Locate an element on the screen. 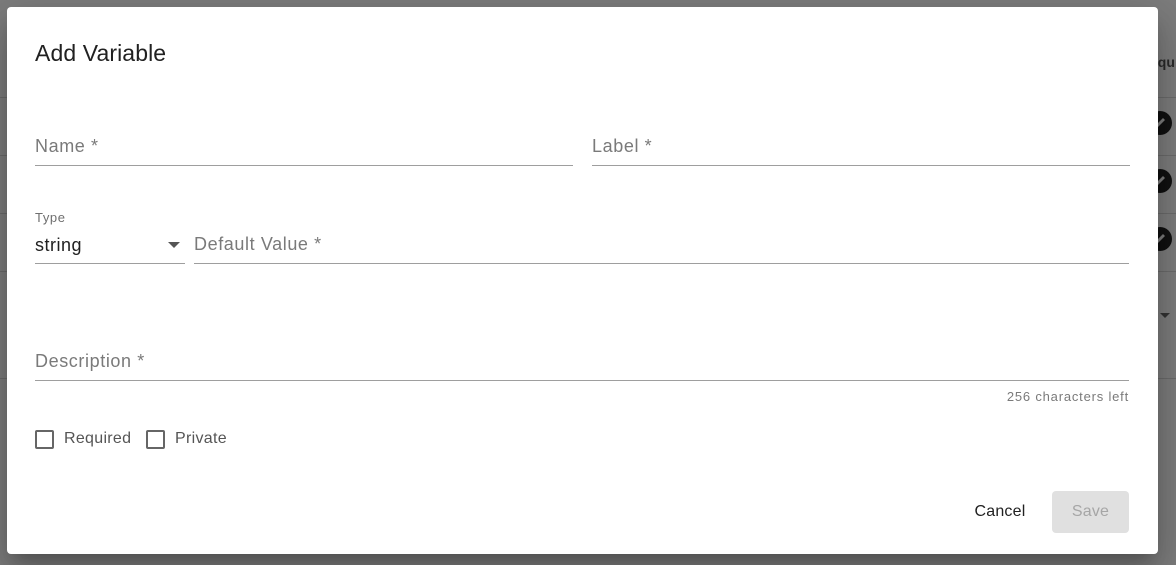 This screenshot has height=565, width=1176. description-field: Description * is located at coordinates (582, 361).